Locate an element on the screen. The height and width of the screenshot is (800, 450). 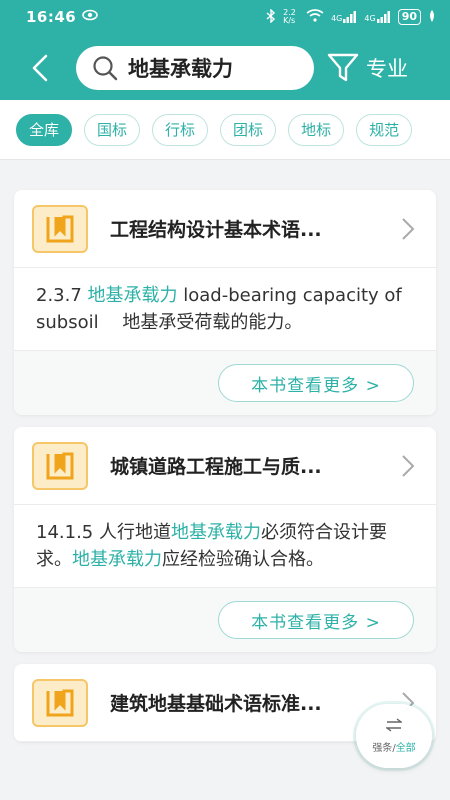
tab-national: 国标 is located at coordinates (112, 129).